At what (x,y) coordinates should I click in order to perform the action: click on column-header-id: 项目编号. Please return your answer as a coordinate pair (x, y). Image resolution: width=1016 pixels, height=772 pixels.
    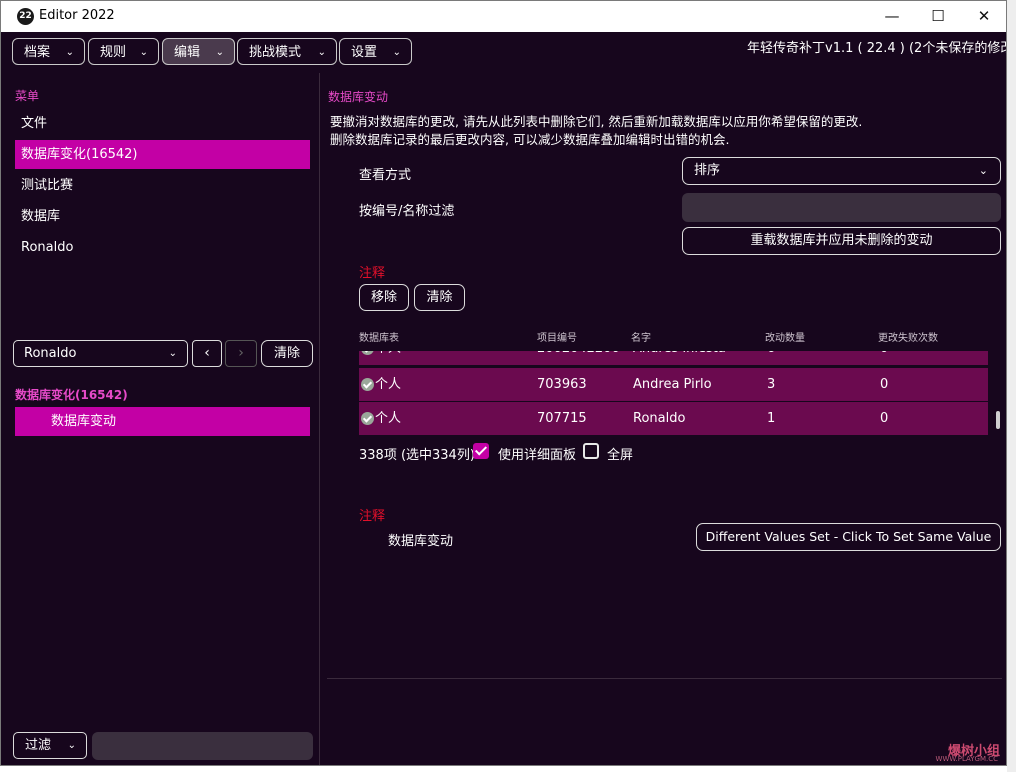
    Looking at the image, I should click on (557, 336).